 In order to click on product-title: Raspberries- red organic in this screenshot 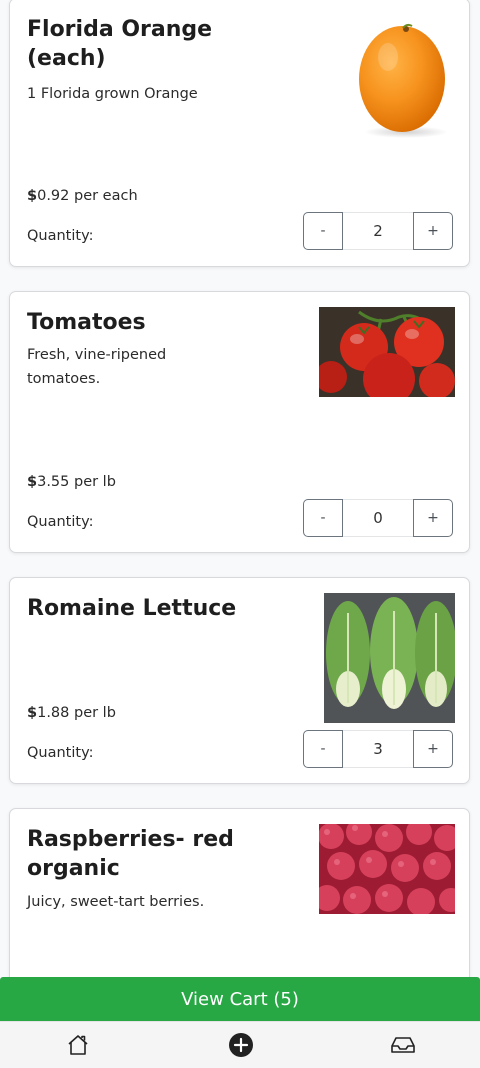, I will do `click(130, 854)`.